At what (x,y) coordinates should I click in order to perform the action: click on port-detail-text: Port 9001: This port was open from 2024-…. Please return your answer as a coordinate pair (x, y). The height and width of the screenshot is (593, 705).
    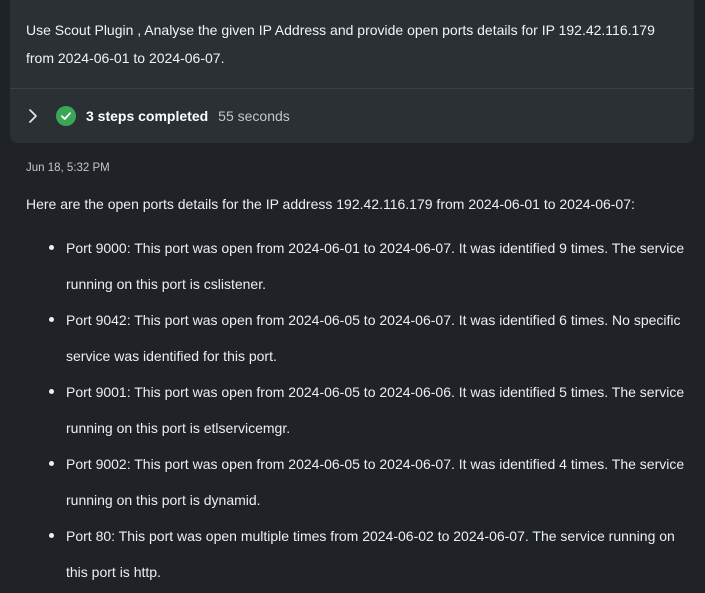
    Looking at the image, I should click on (375, 410).